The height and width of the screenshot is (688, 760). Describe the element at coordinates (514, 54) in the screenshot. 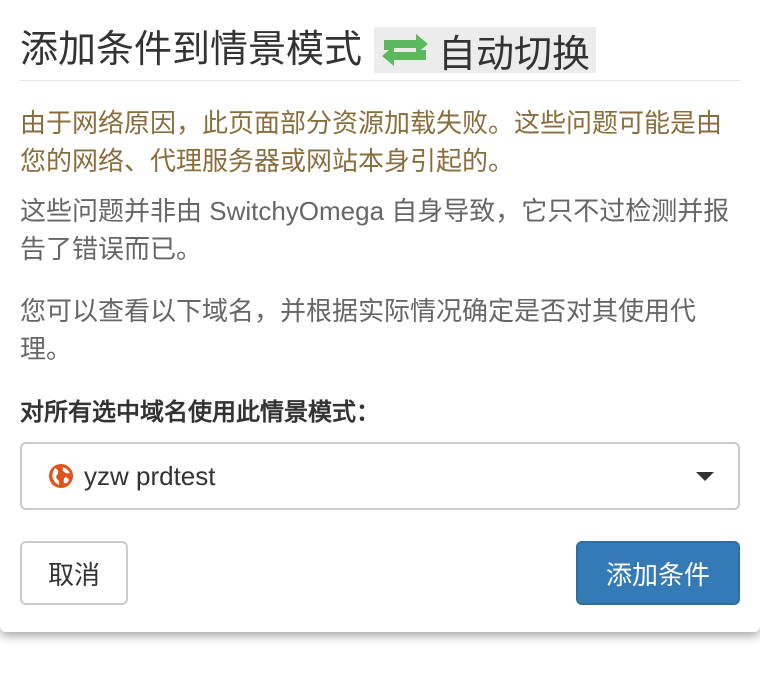

I see `profile-name: 自动切换` at that location.